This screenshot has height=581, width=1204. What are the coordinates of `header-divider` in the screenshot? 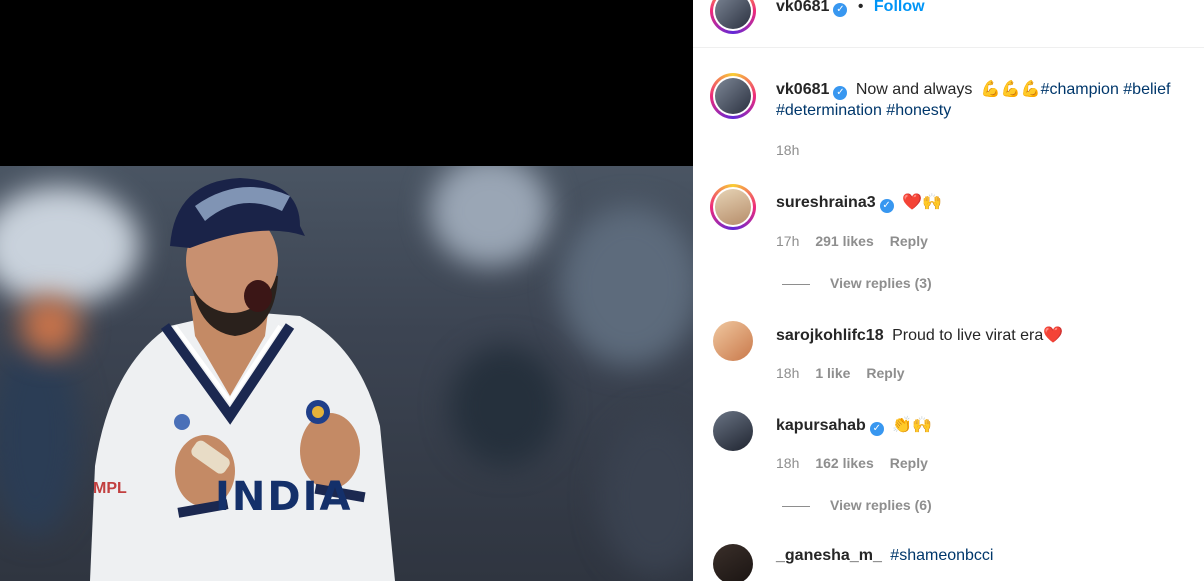 It's located at (948, 47).